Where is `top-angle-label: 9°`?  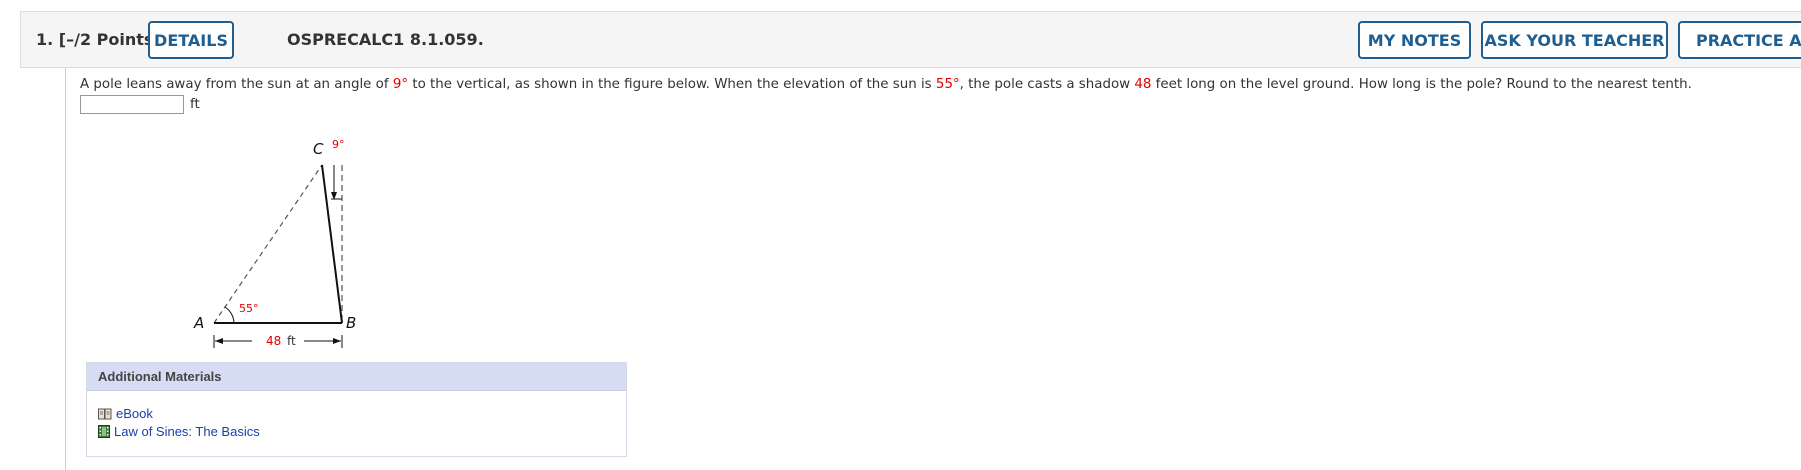
top-angle-label: 9° is located at coordinates (338, 144).